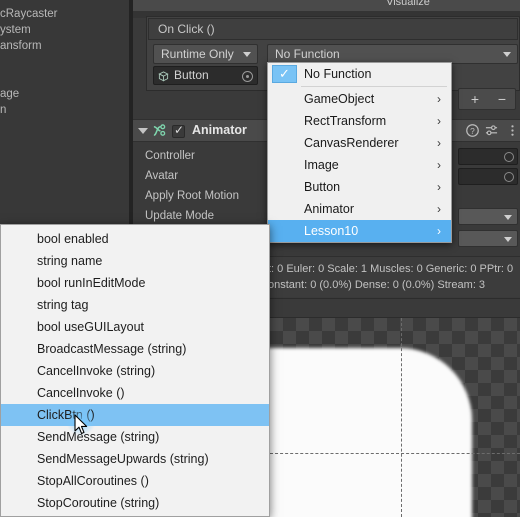  Describe the element at coordinates (180, 216) in the screenshot. I see `animator-field-label: Update Mode` at that location.